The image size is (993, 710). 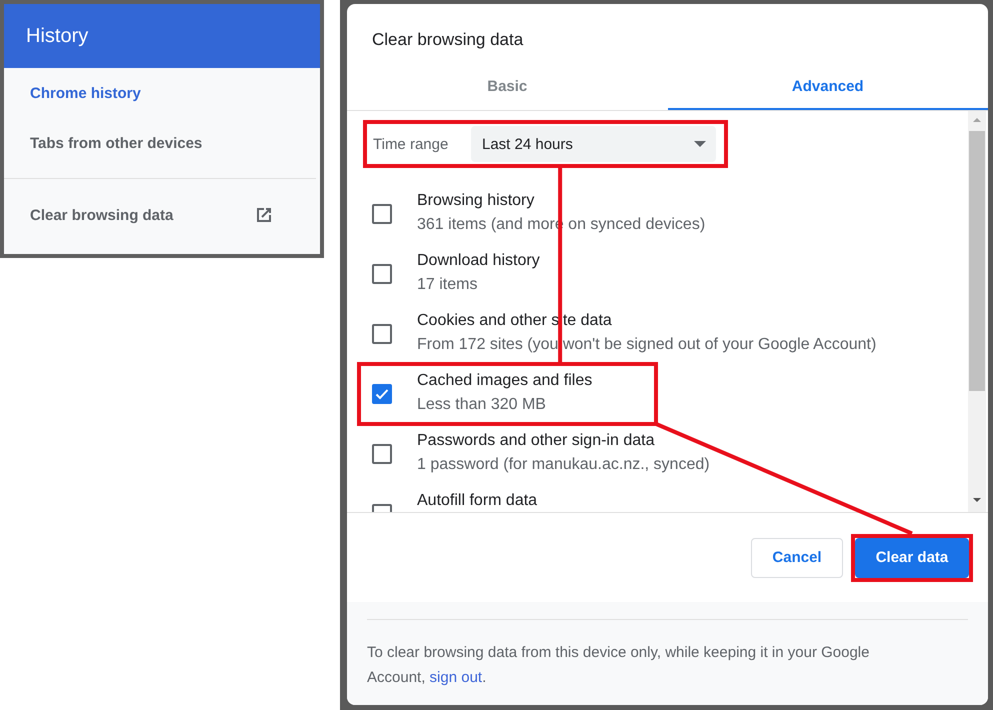 What do you see at coordinates (700, 144) in the screenshot?
I see `caret-icon` at bounding box center [700, 144].